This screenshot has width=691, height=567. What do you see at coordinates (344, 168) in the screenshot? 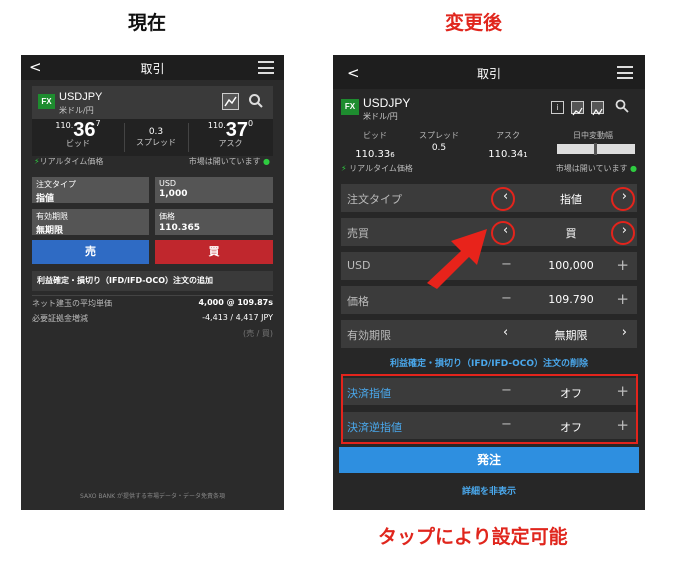
I see `lightning-icon: ⚡` at bounding box center [344, 168].